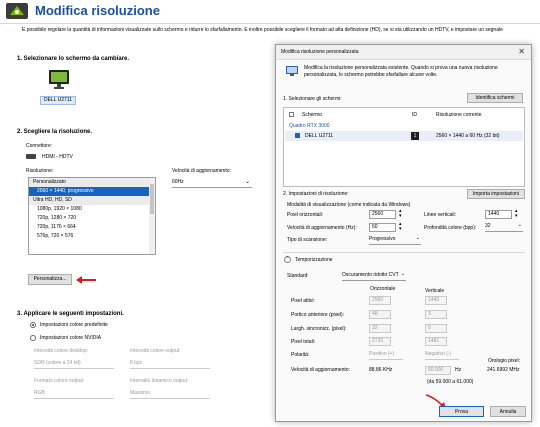 This screenshot has height=427, width=540. What do you see at coordinates (415, 136) in the screenshot?
I see `display-id-badge: 1` at bounding box center [415, 136].